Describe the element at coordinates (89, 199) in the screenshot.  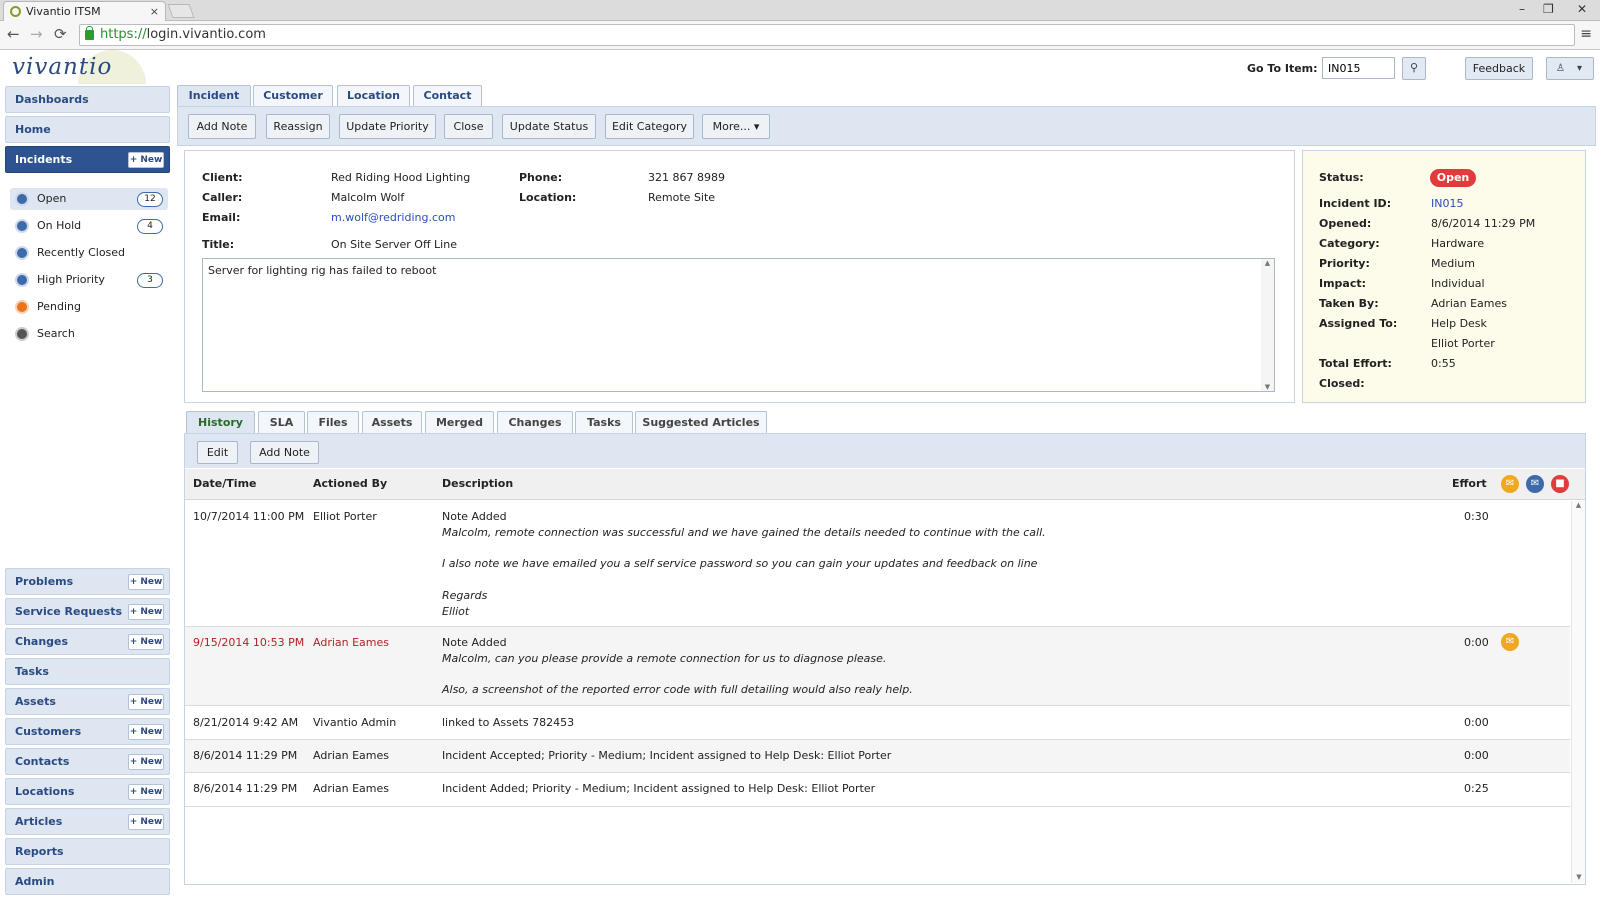
I see `incident-view-open: Open 12` at that location.